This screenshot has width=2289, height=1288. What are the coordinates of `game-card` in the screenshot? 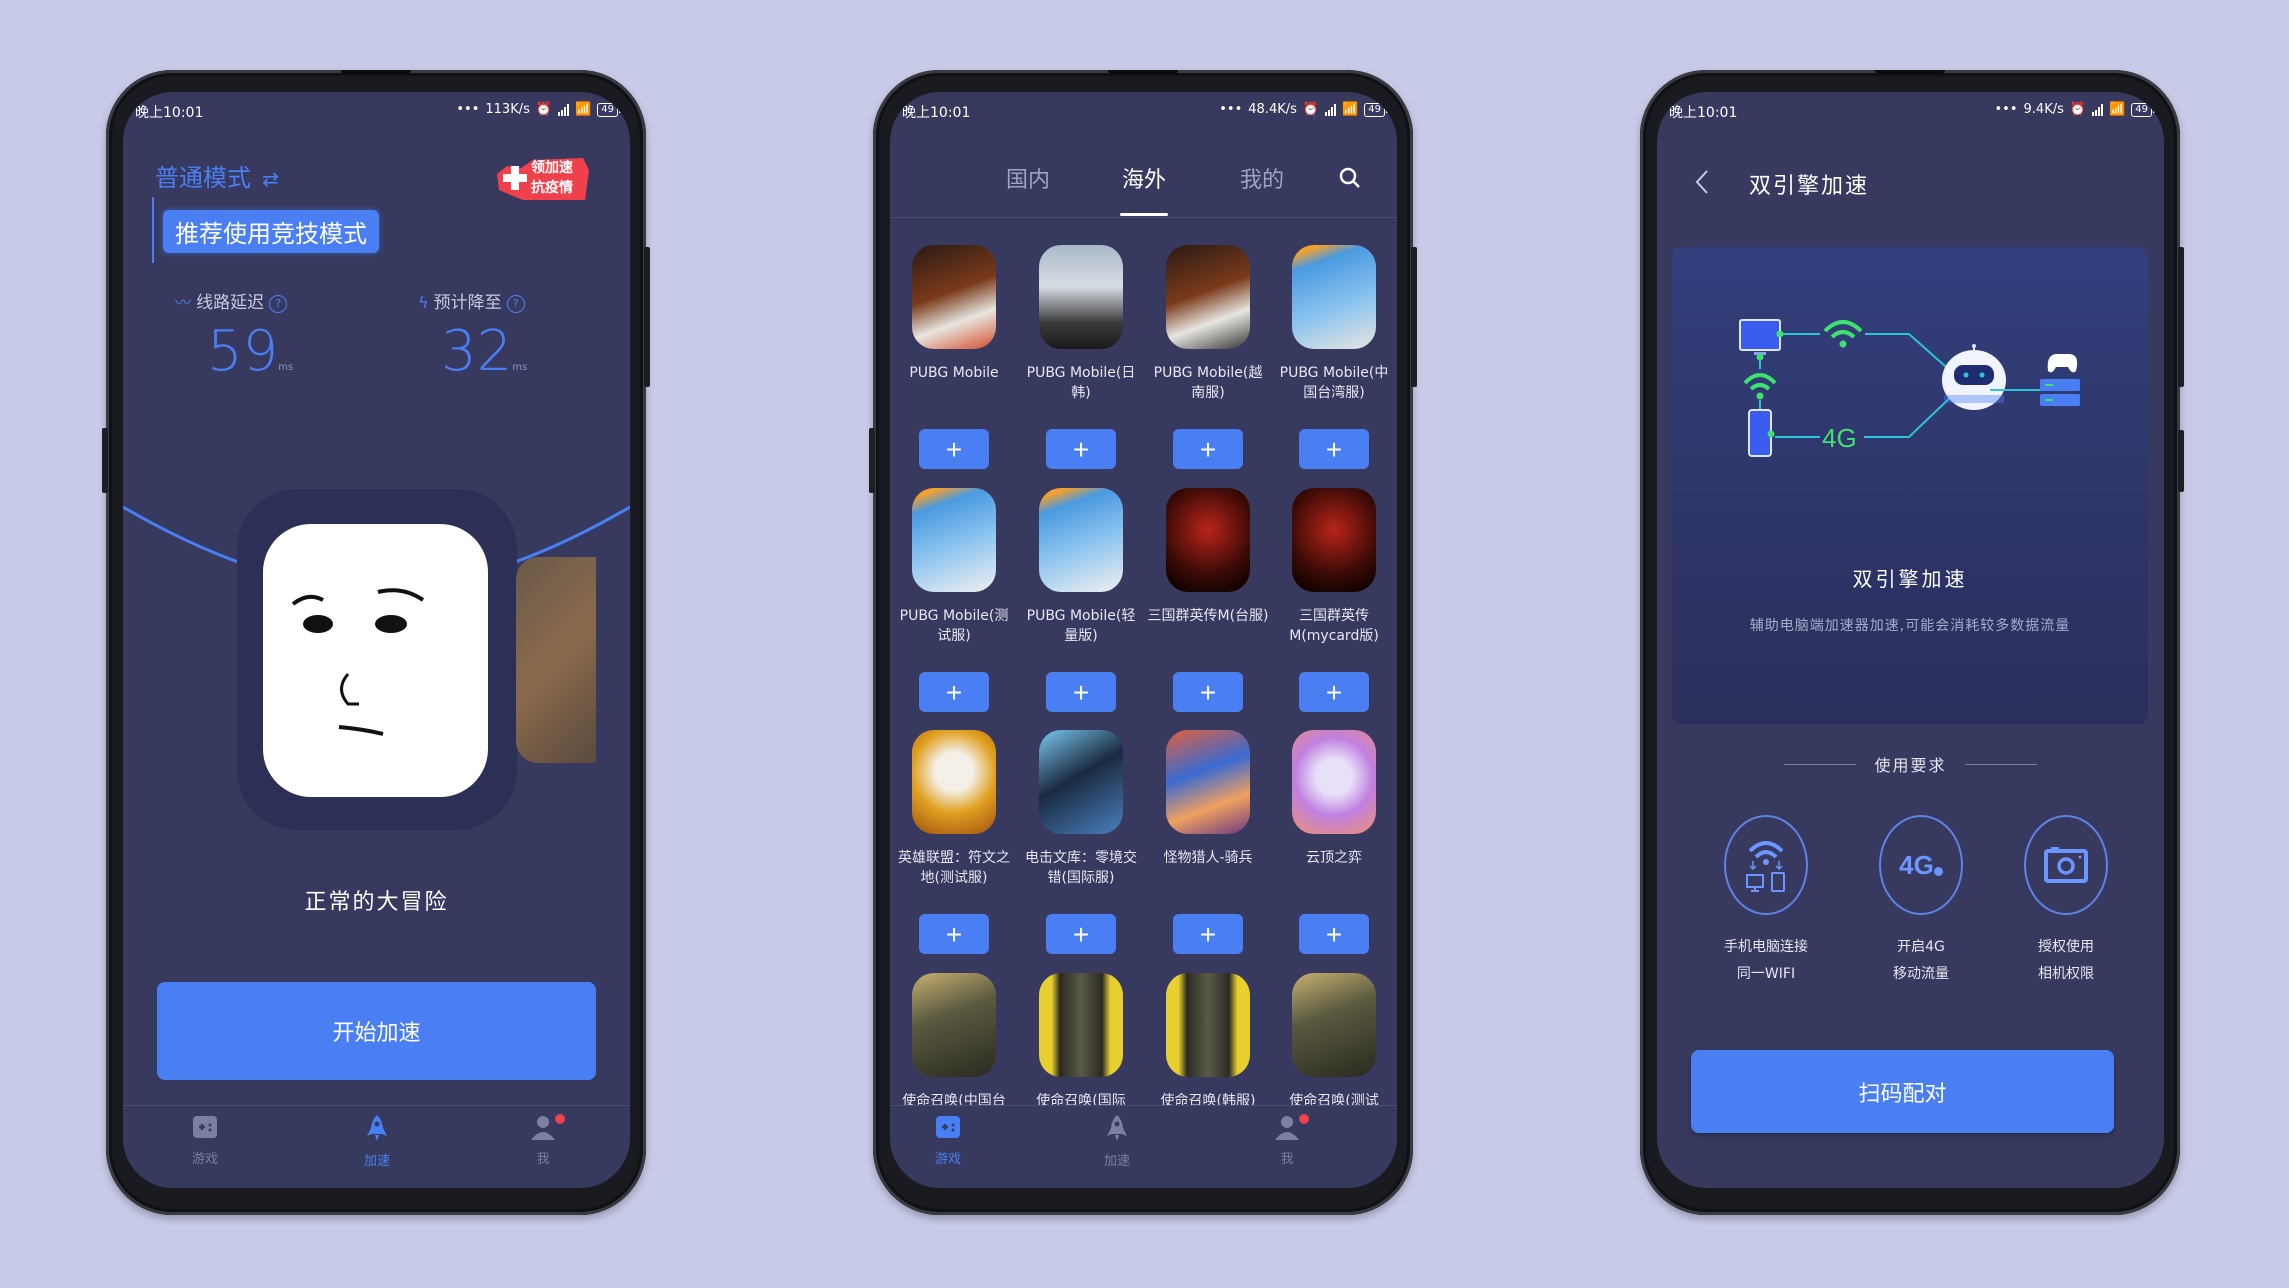 It's located at (377, 659).